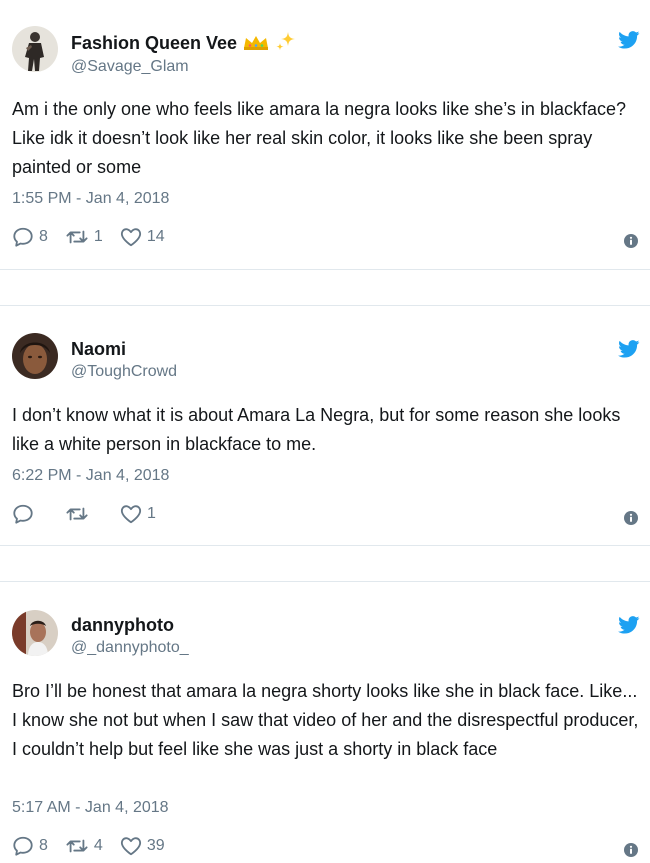  I want to click on retweet-count: 4, so click(98, 845).